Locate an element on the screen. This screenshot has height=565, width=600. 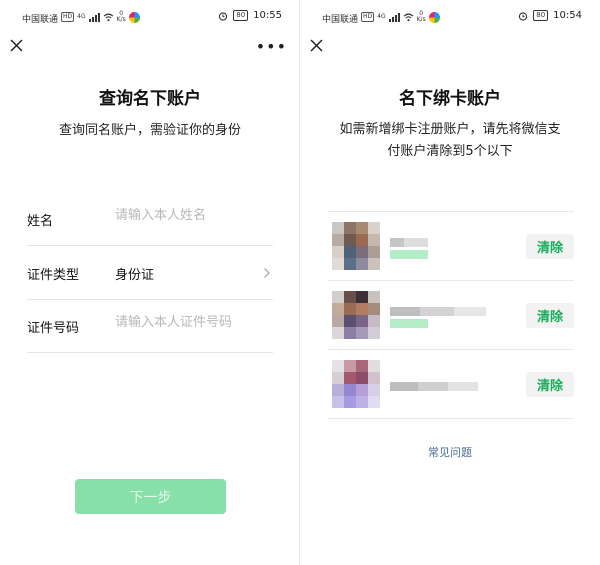
status-time: 10:54 is located at coordinates (567, 15).